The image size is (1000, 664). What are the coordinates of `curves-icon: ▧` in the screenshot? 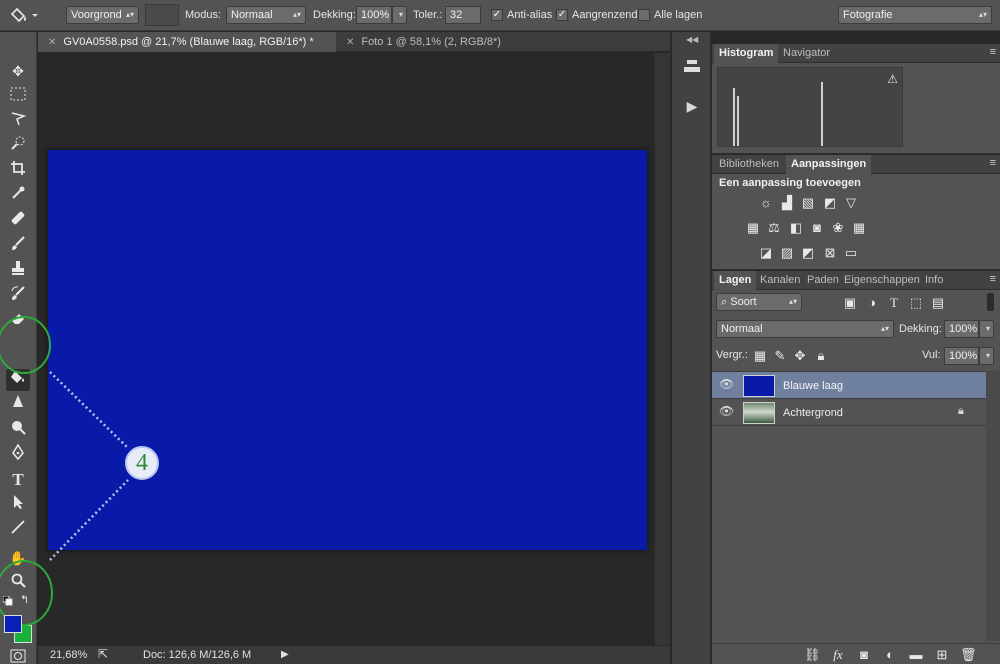 It's located at (808, 203).